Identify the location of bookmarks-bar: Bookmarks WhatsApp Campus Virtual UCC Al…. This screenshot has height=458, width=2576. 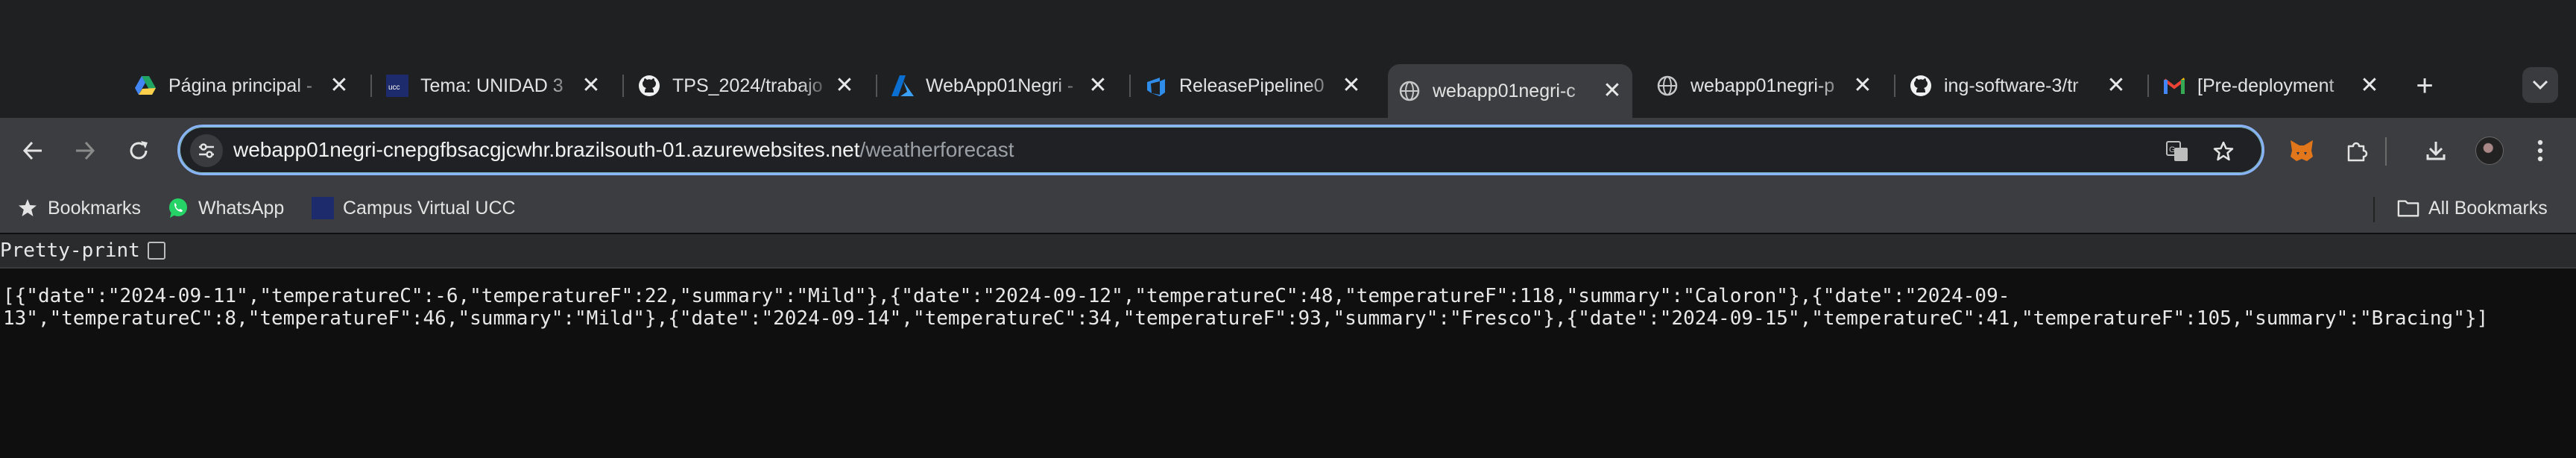
(1288, 208).